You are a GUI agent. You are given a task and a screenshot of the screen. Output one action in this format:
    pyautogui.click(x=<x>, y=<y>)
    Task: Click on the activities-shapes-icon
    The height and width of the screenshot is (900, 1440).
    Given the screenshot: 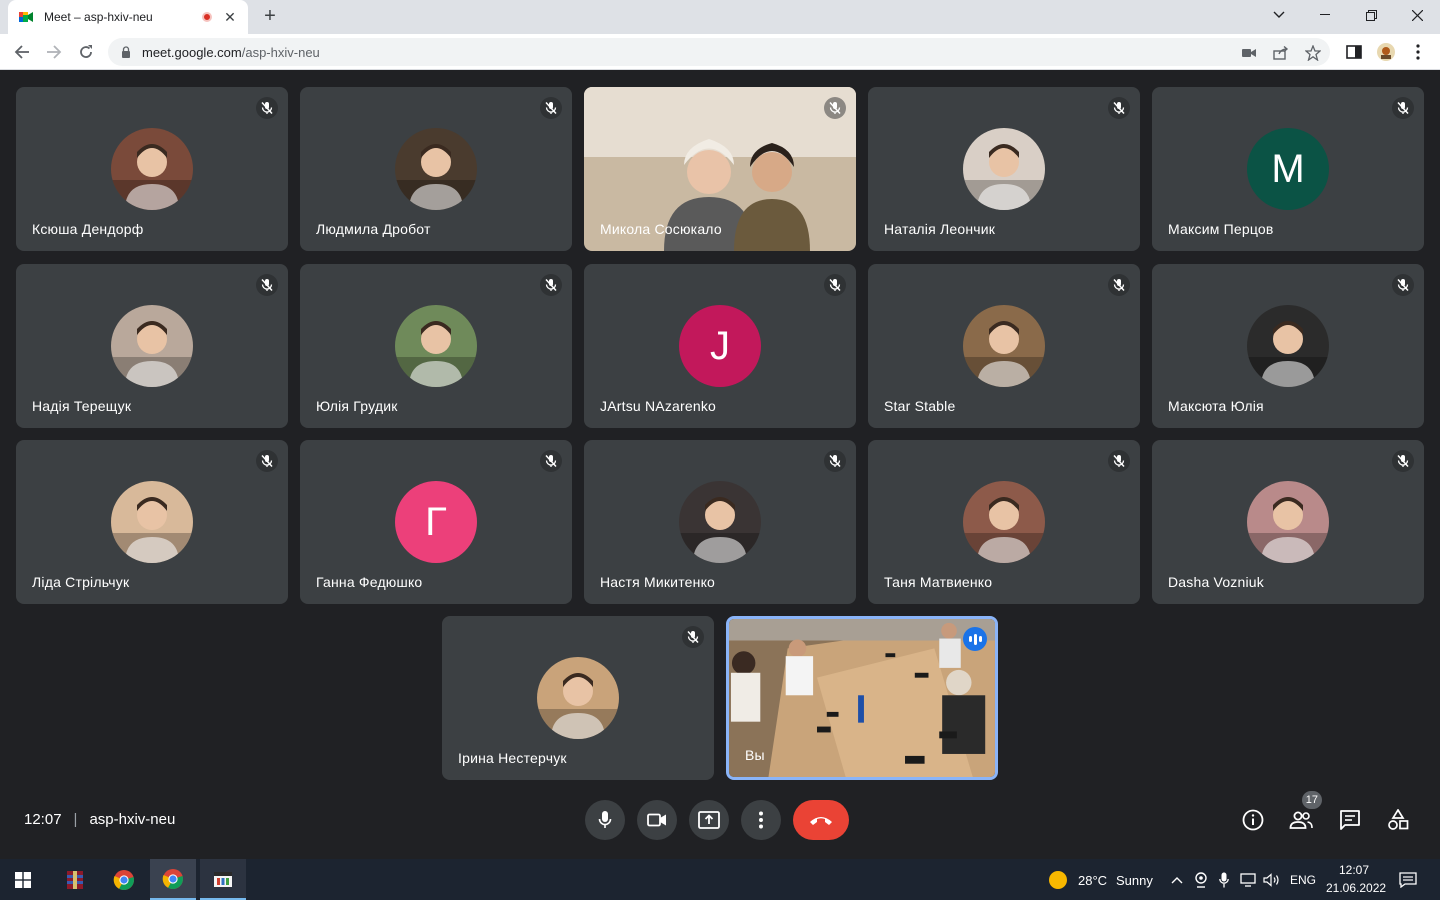 What is the action you would take?
    pyautogui.click(x=1398, y=819)
    